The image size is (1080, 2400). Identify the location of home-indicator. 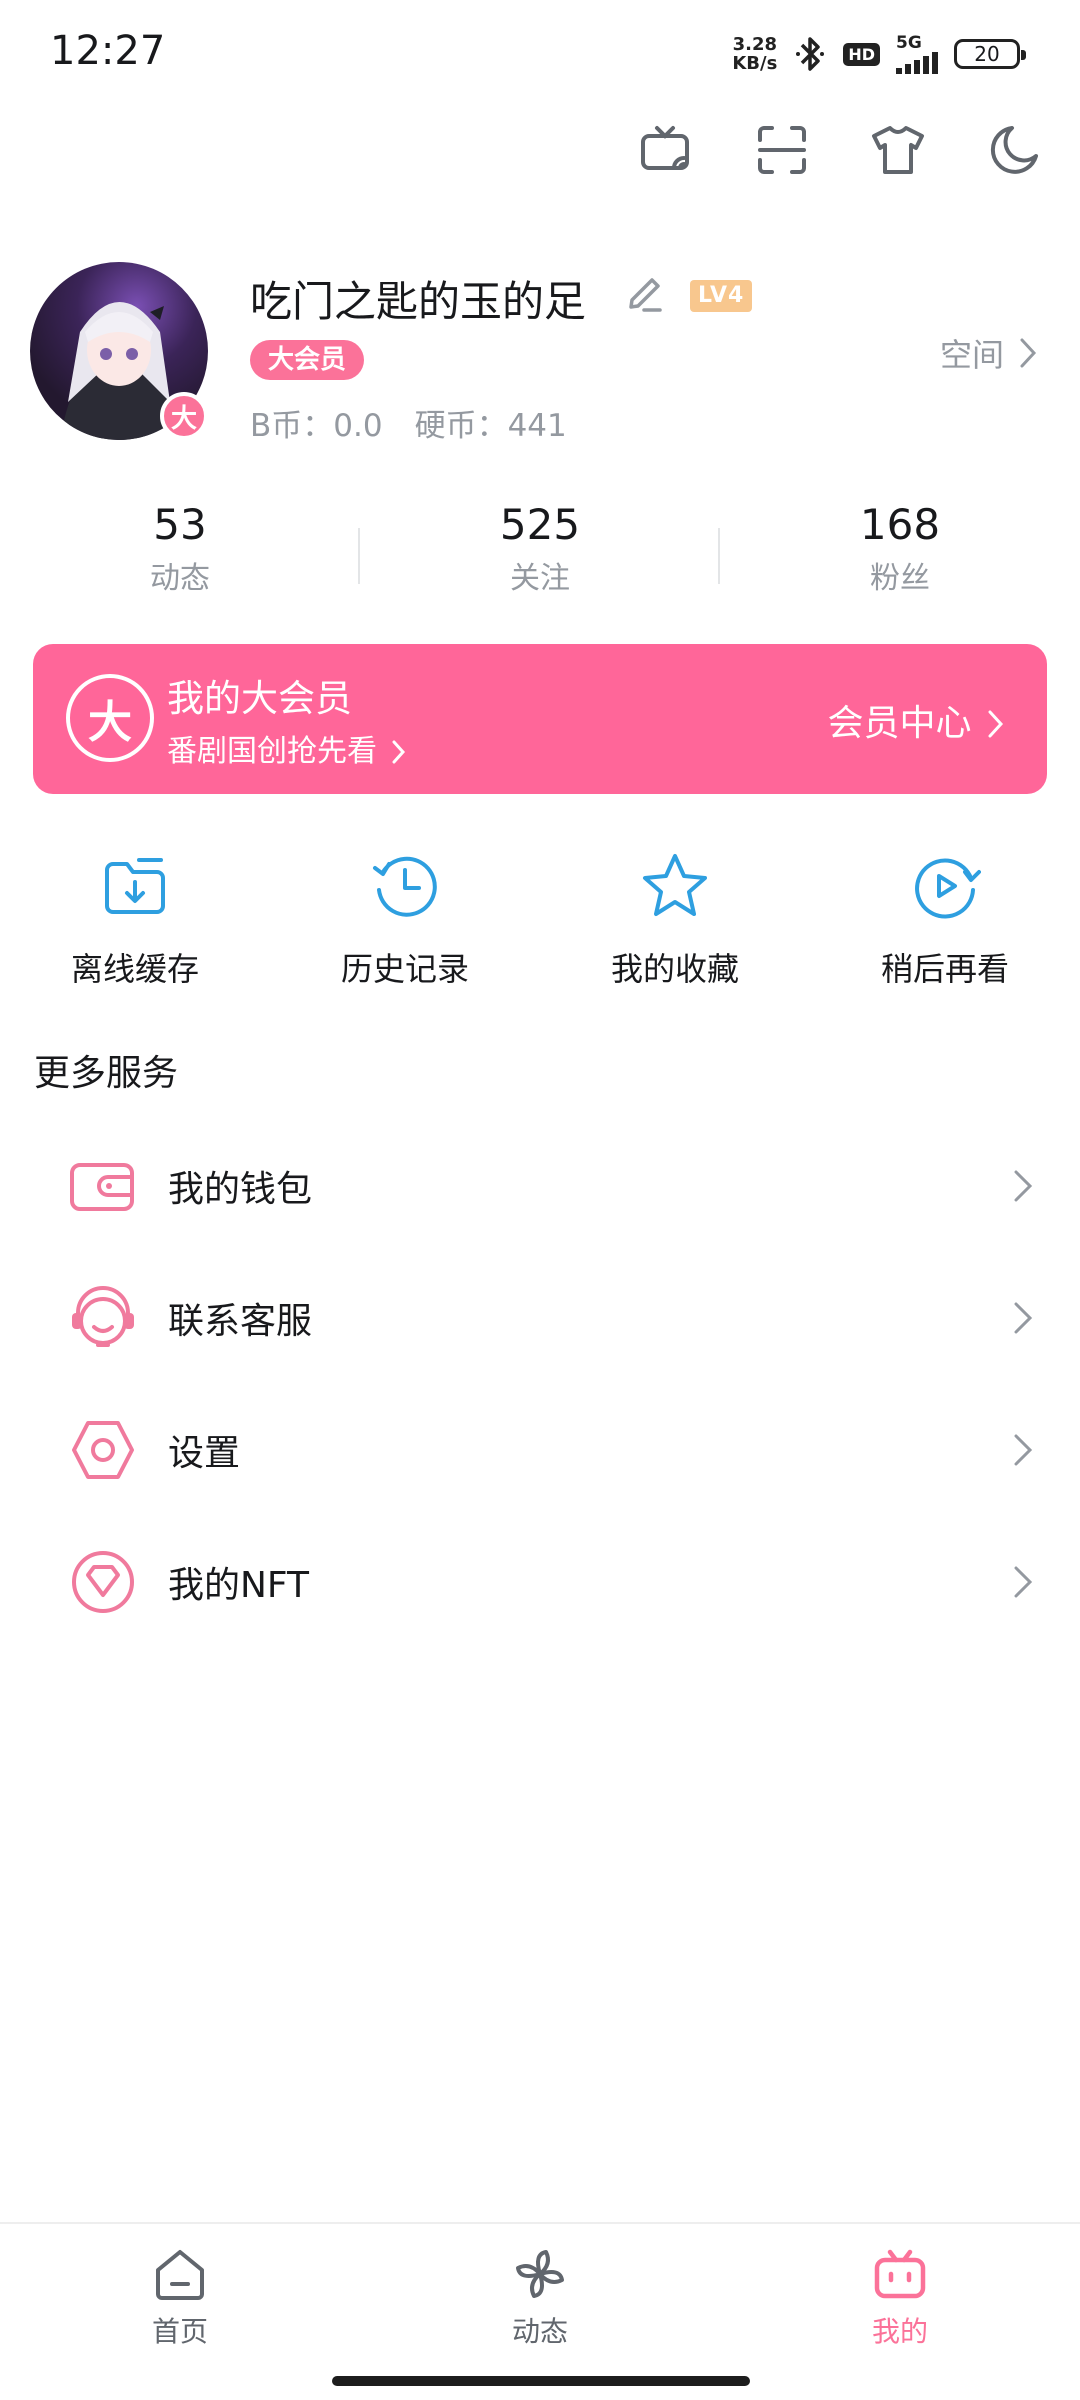
(541, 2381).